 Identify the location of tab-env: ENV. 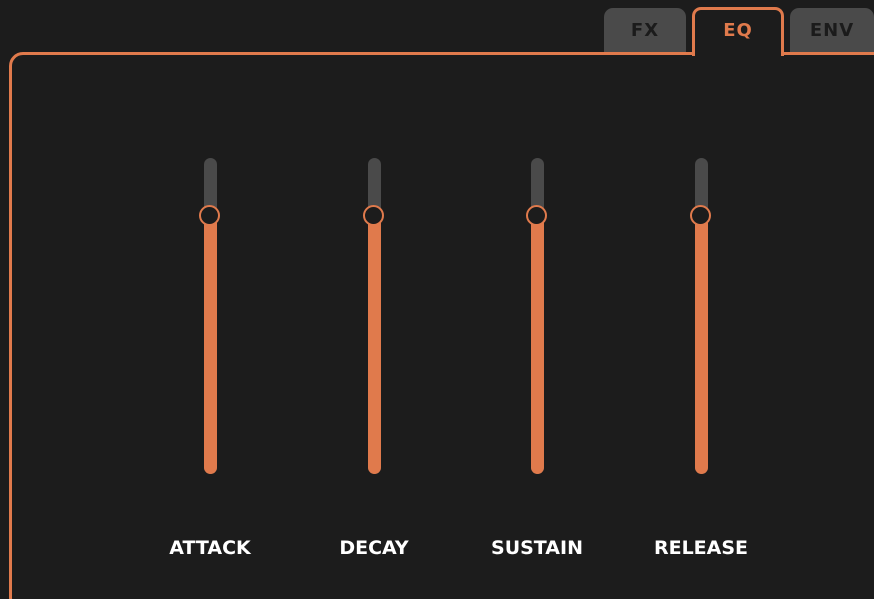
(832, 31).